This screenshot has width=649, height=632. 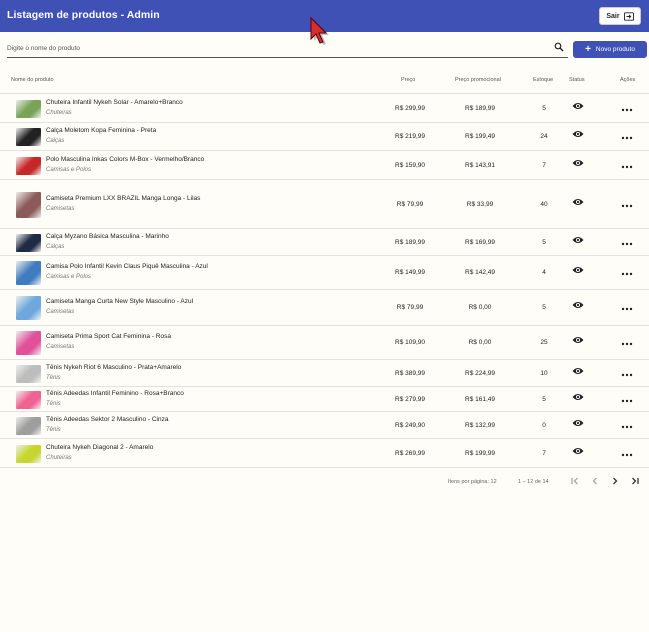 I want to click on search-input: Digite o nome do produto, so click(x=287, y=49).